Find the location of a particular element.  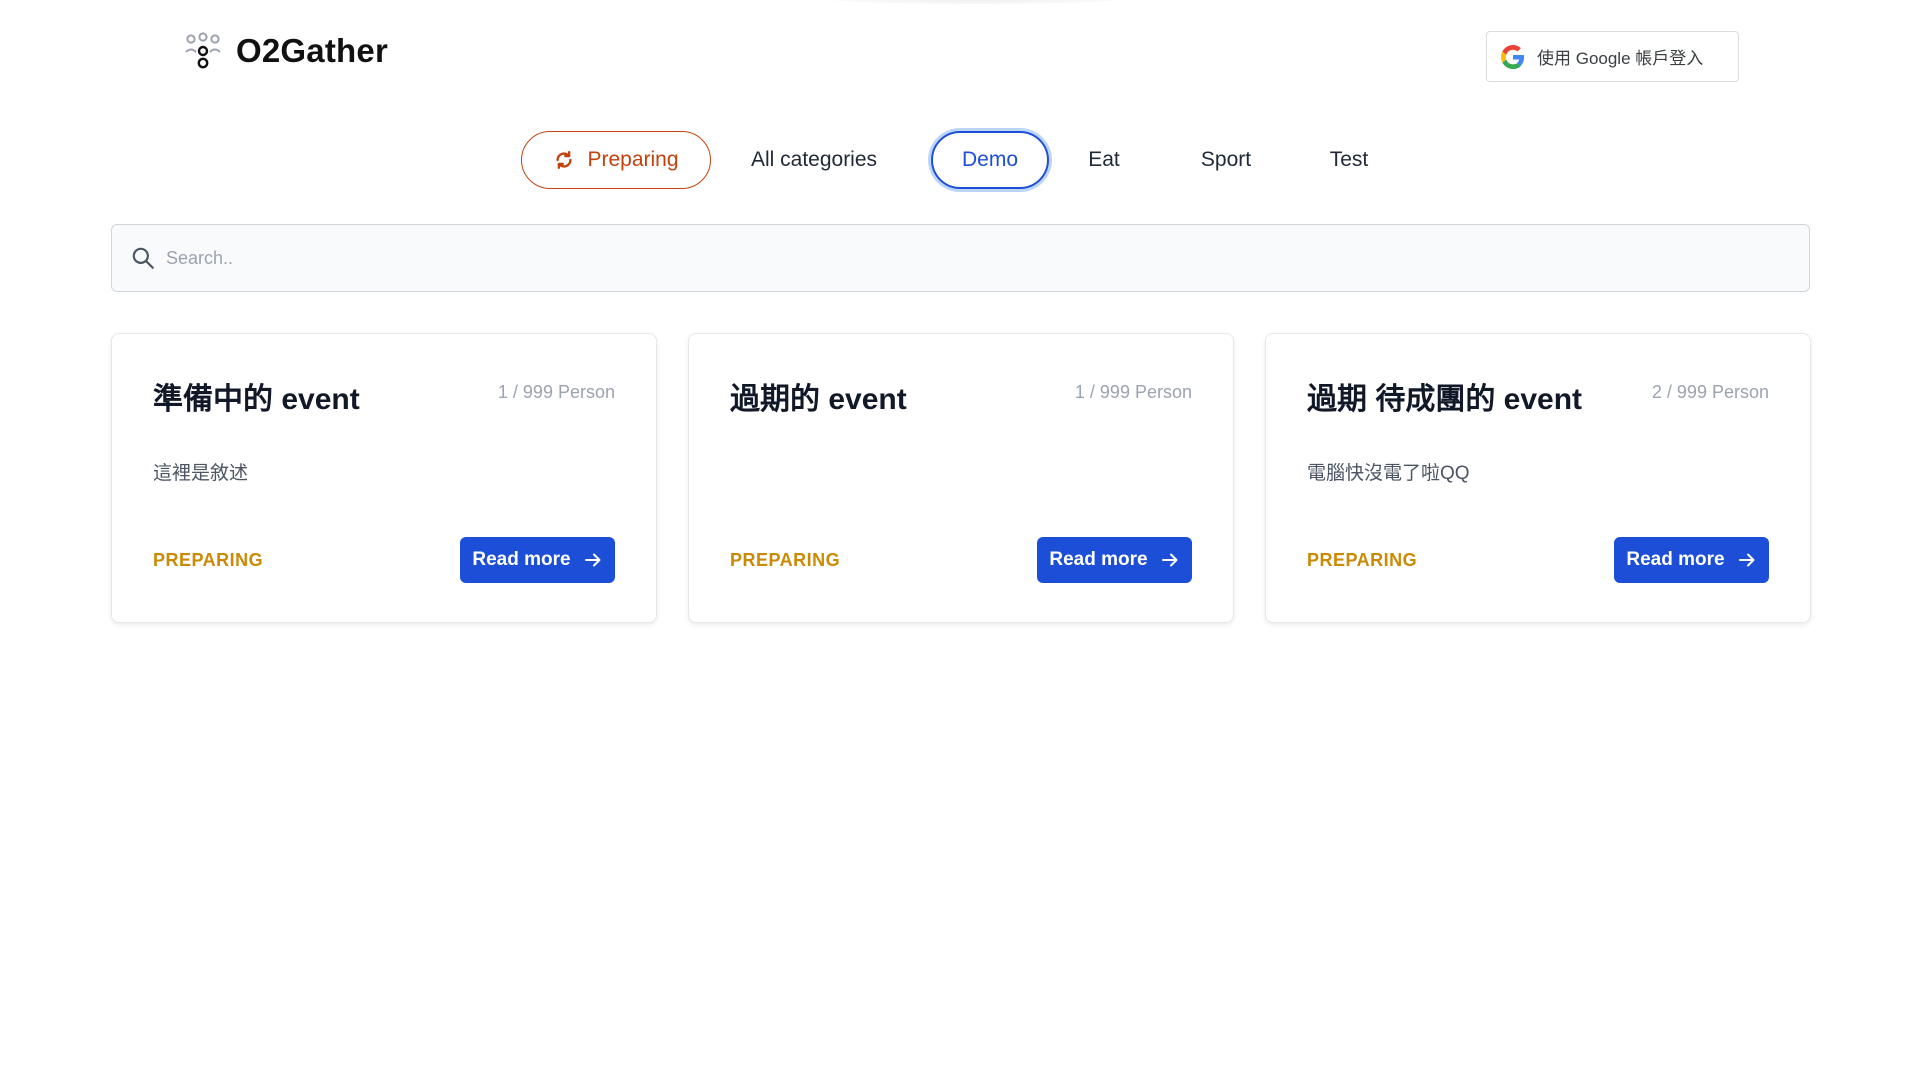

event-description: 這裡是敘述 is located at coordinates (201, 473).